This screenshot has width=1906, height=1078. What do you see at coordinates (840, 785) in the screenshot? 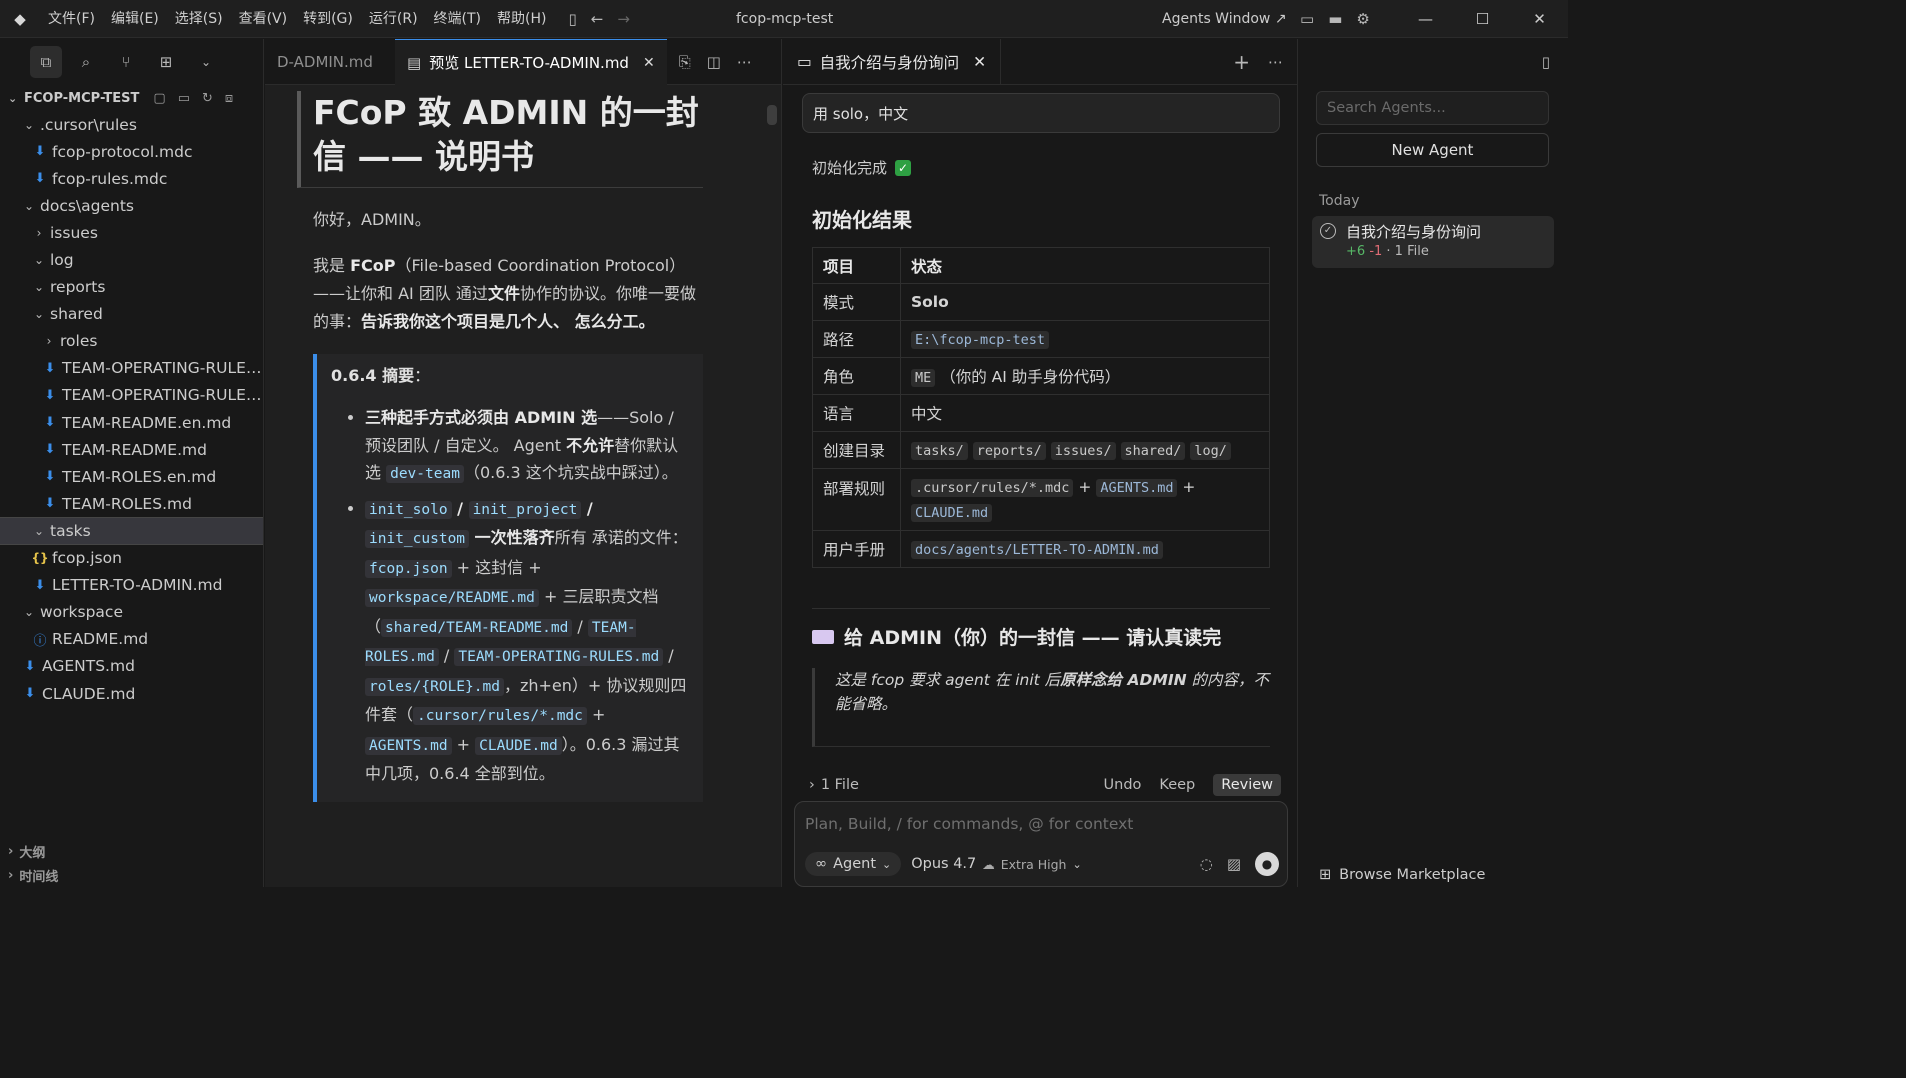
I see `file-count: 1 File` at bounding box center [840, 785].